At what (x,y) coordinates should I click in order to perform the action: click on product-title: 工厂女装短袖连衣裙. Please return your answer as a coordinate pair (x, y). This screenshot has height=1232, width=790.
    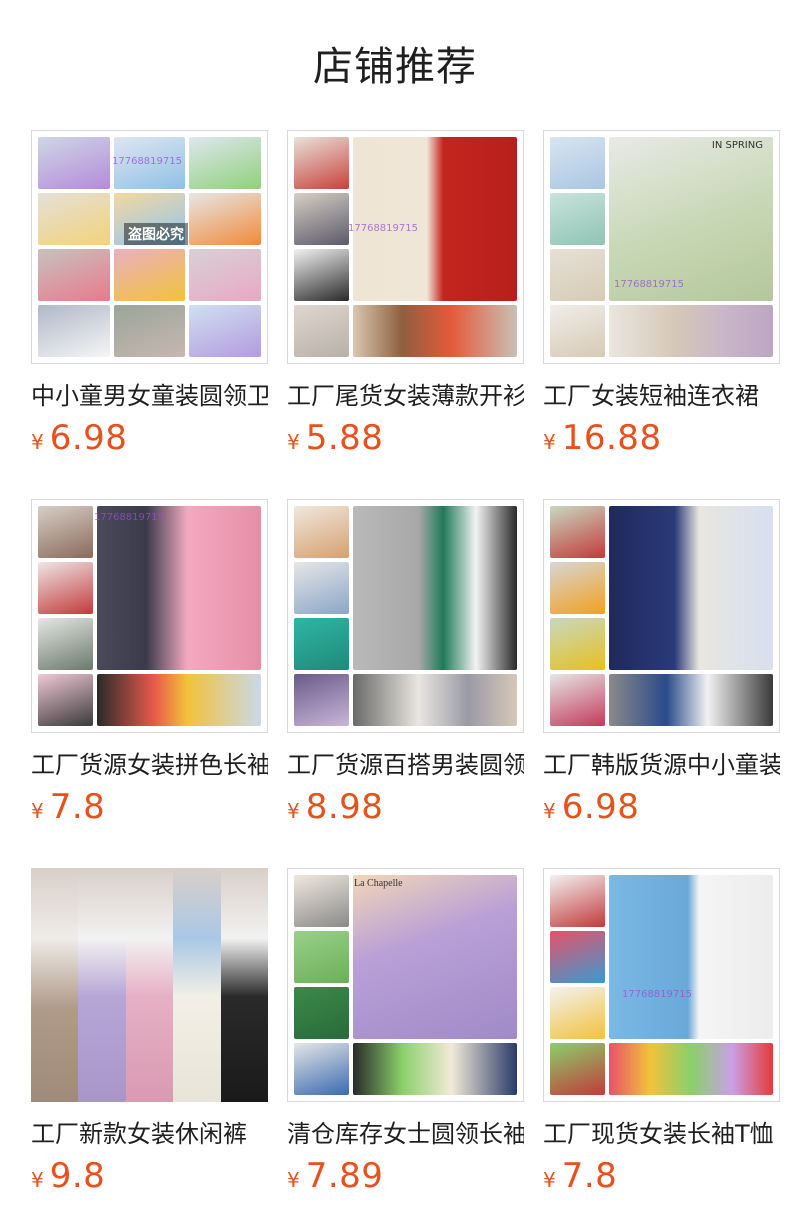
    Looking at the image, I should click on (661, 396).